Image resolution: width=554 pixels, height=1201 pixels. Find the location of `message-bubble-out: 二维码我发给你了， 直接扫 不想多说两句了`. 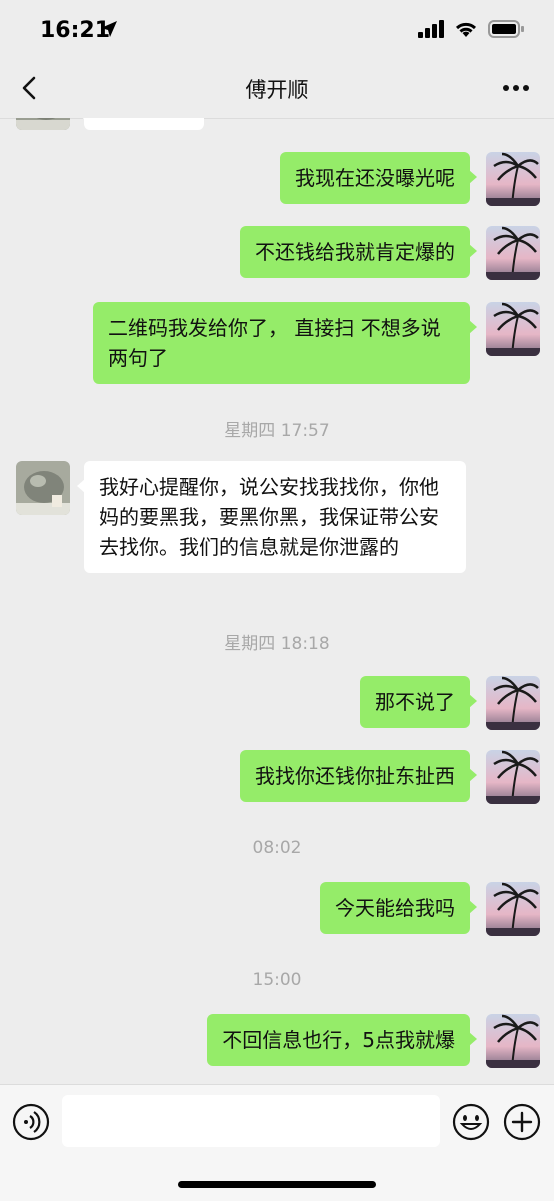

message-bubble-out: 二维码我发给你了， 直接扫 不想多说两句了 is located at coordinates (285, 343).